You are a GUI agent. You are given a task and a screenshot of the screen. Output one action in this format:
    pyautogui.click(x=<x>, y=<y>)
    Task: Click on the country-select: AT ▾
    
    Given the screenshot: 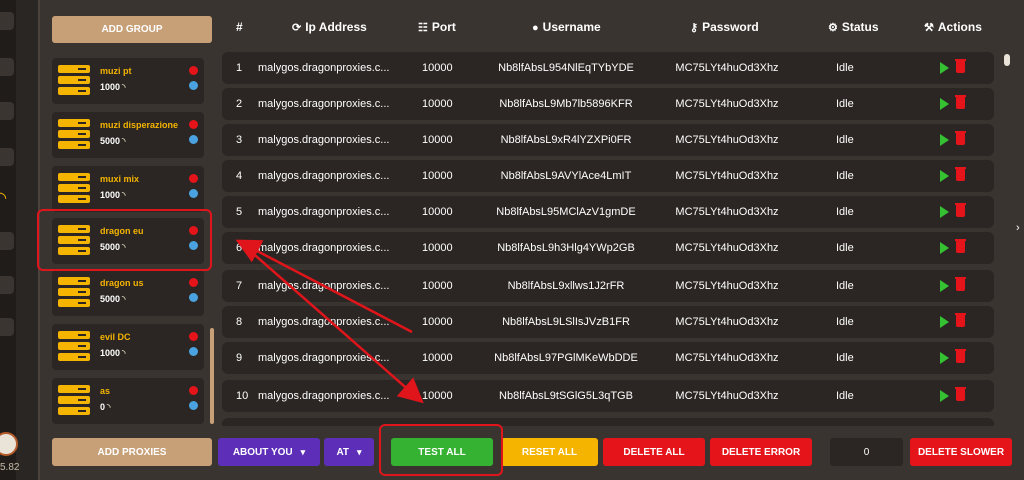 What is the action you would take?
    pyautogui.click(x=349, y=452)
    